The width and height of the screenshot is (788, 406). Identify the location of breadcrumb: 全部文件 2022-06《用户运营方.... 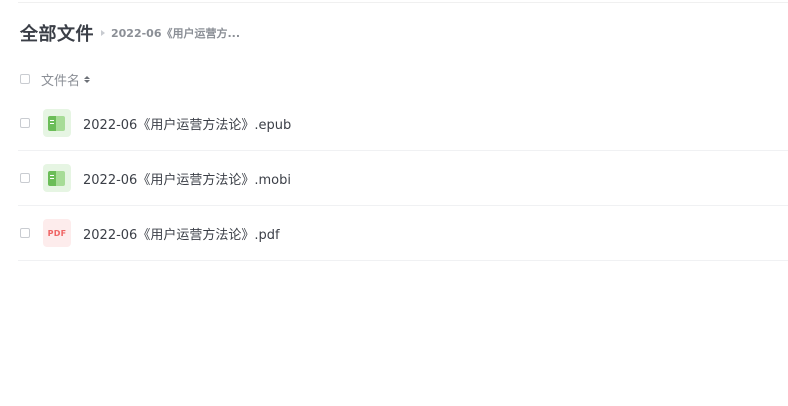
(130, 33).